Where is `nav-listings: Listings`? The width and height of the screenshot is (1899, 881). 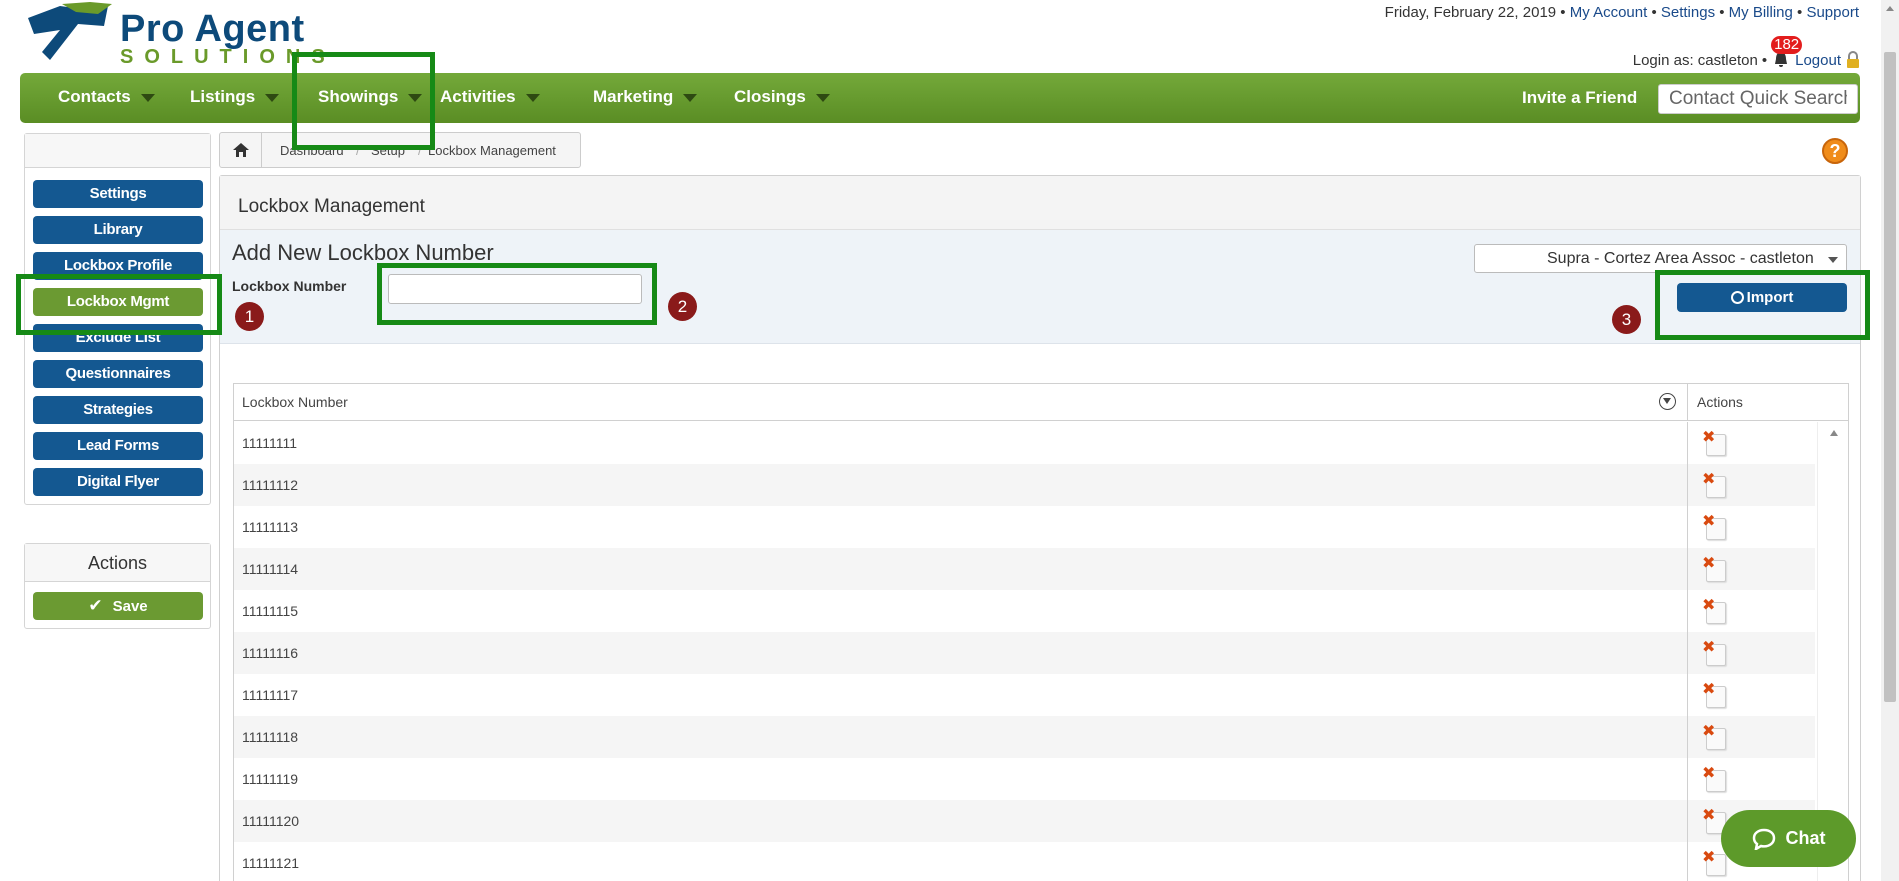
nav-listings: Listings is located at coordinates (235, 97).